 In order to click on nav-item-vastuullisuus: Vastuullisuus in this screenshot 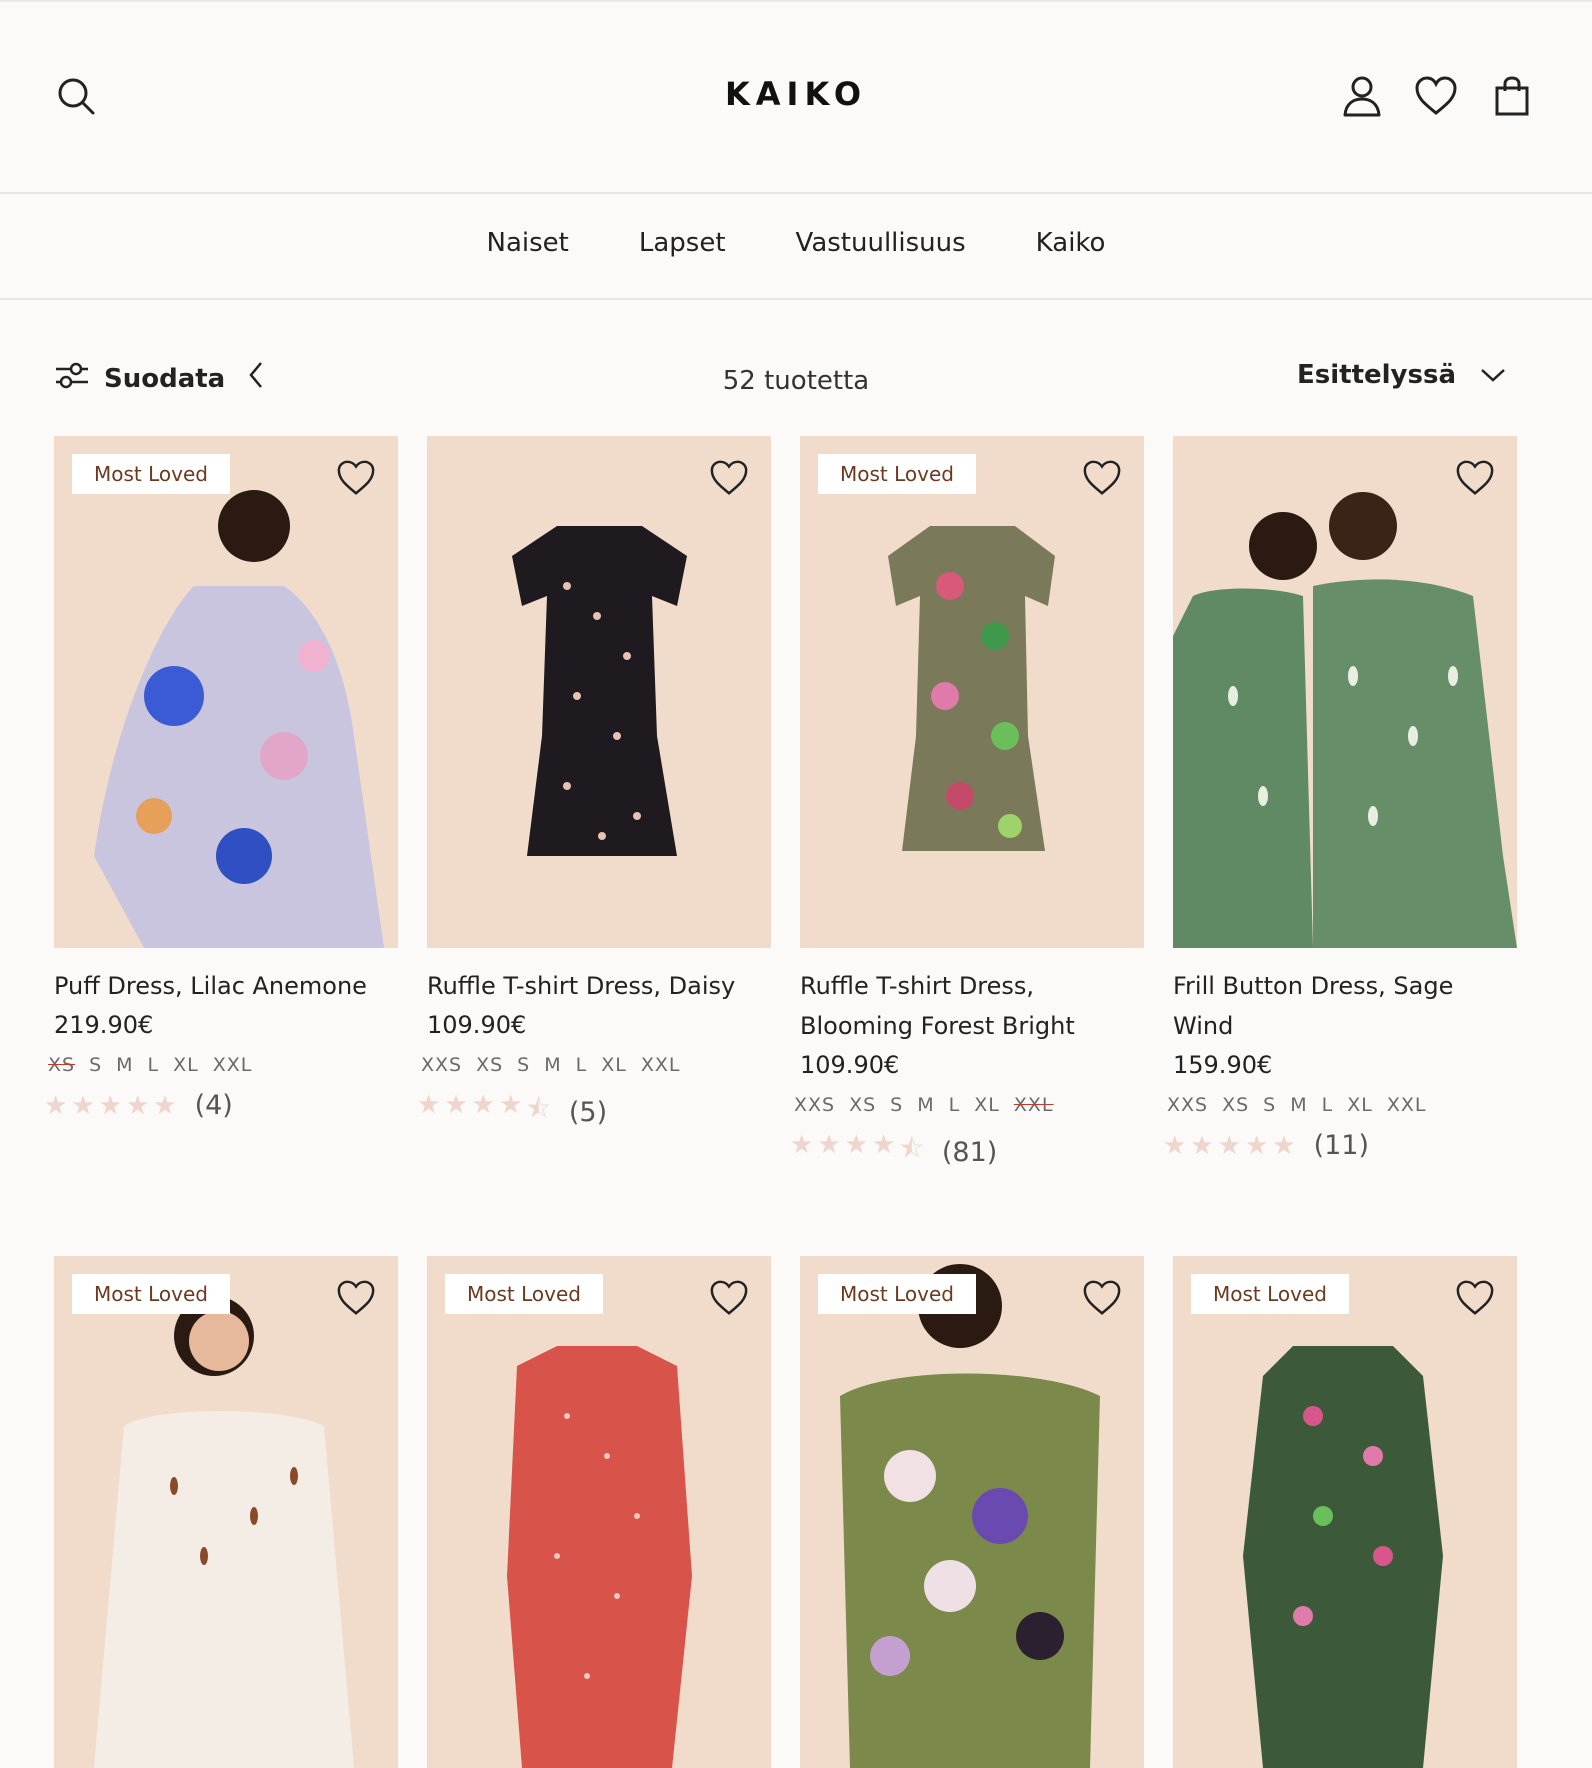, I will do `click(881, 243)`.